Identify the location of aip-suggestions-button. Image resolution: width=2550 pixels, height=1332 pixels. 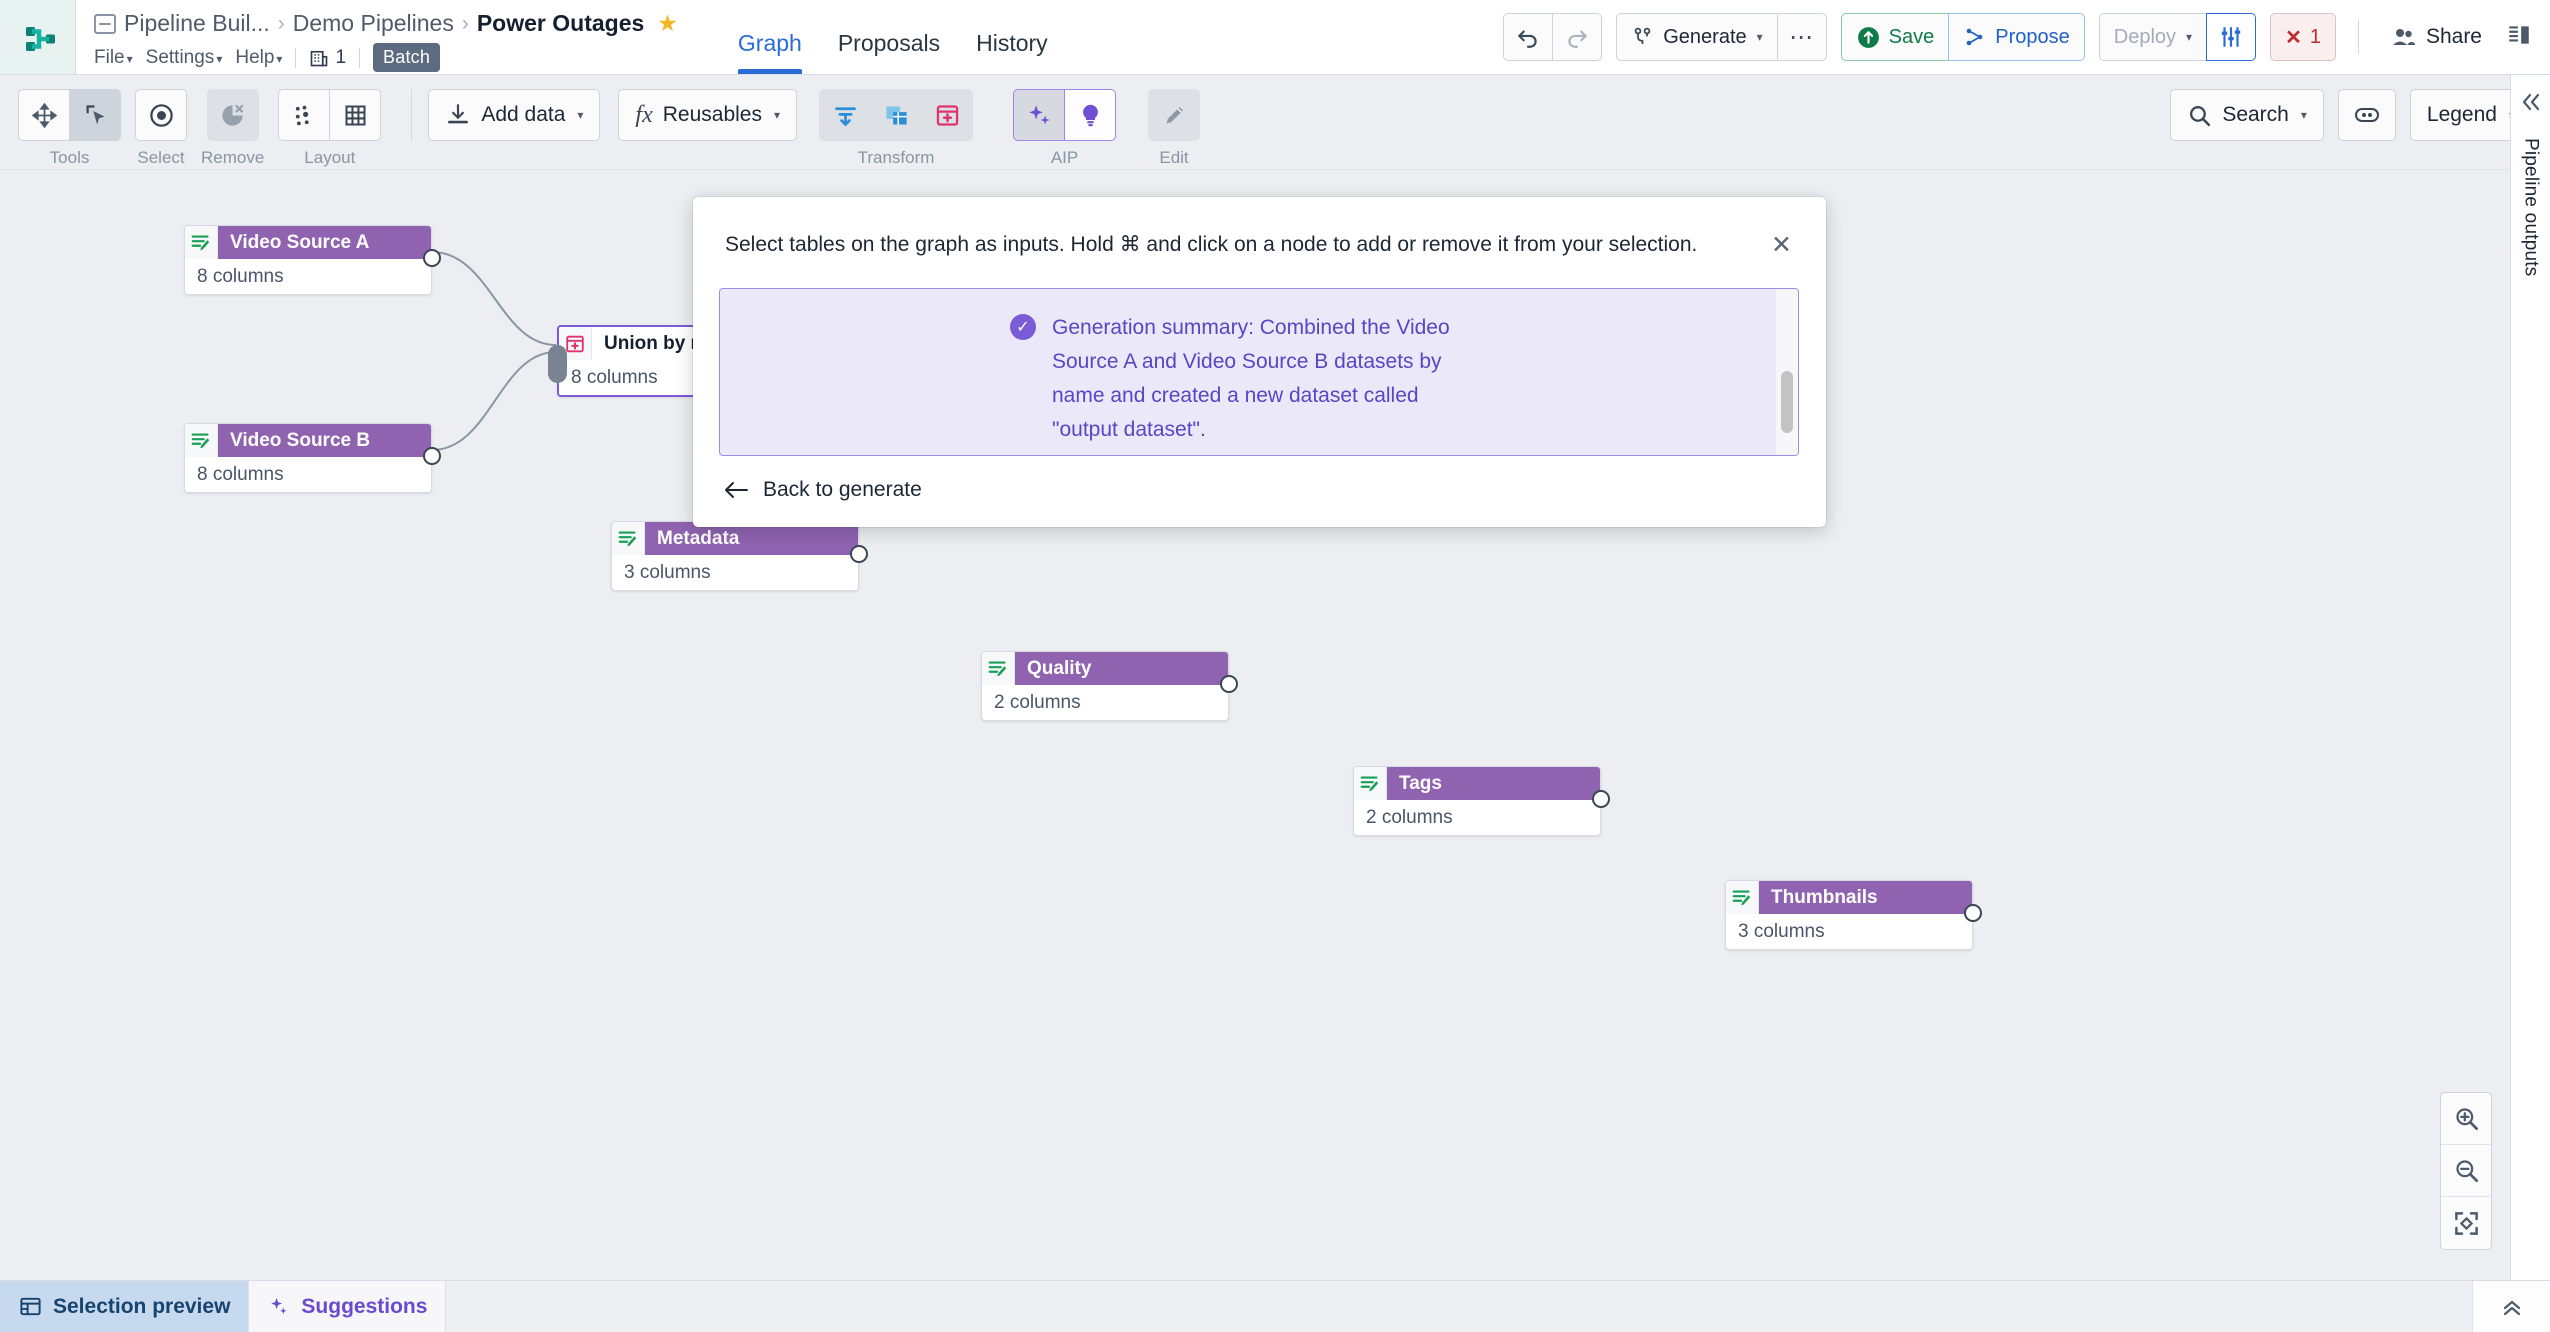
(1090, 115).